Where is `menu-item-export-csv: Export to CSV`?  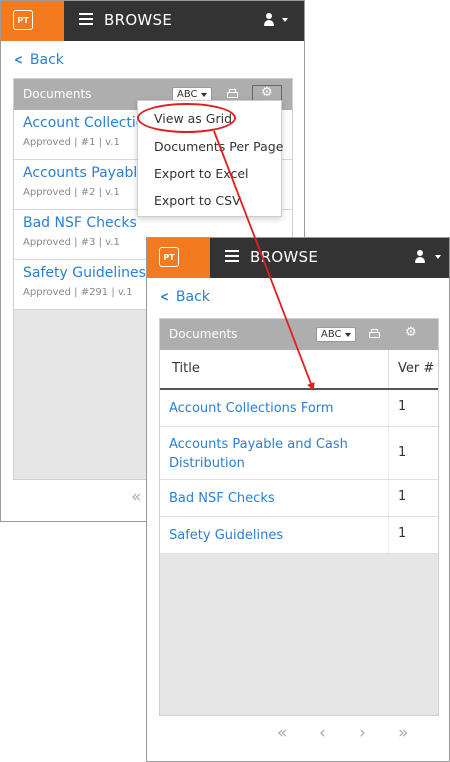
menu-item-export-csv: Export to CSV is located at coordinates (197, 200).